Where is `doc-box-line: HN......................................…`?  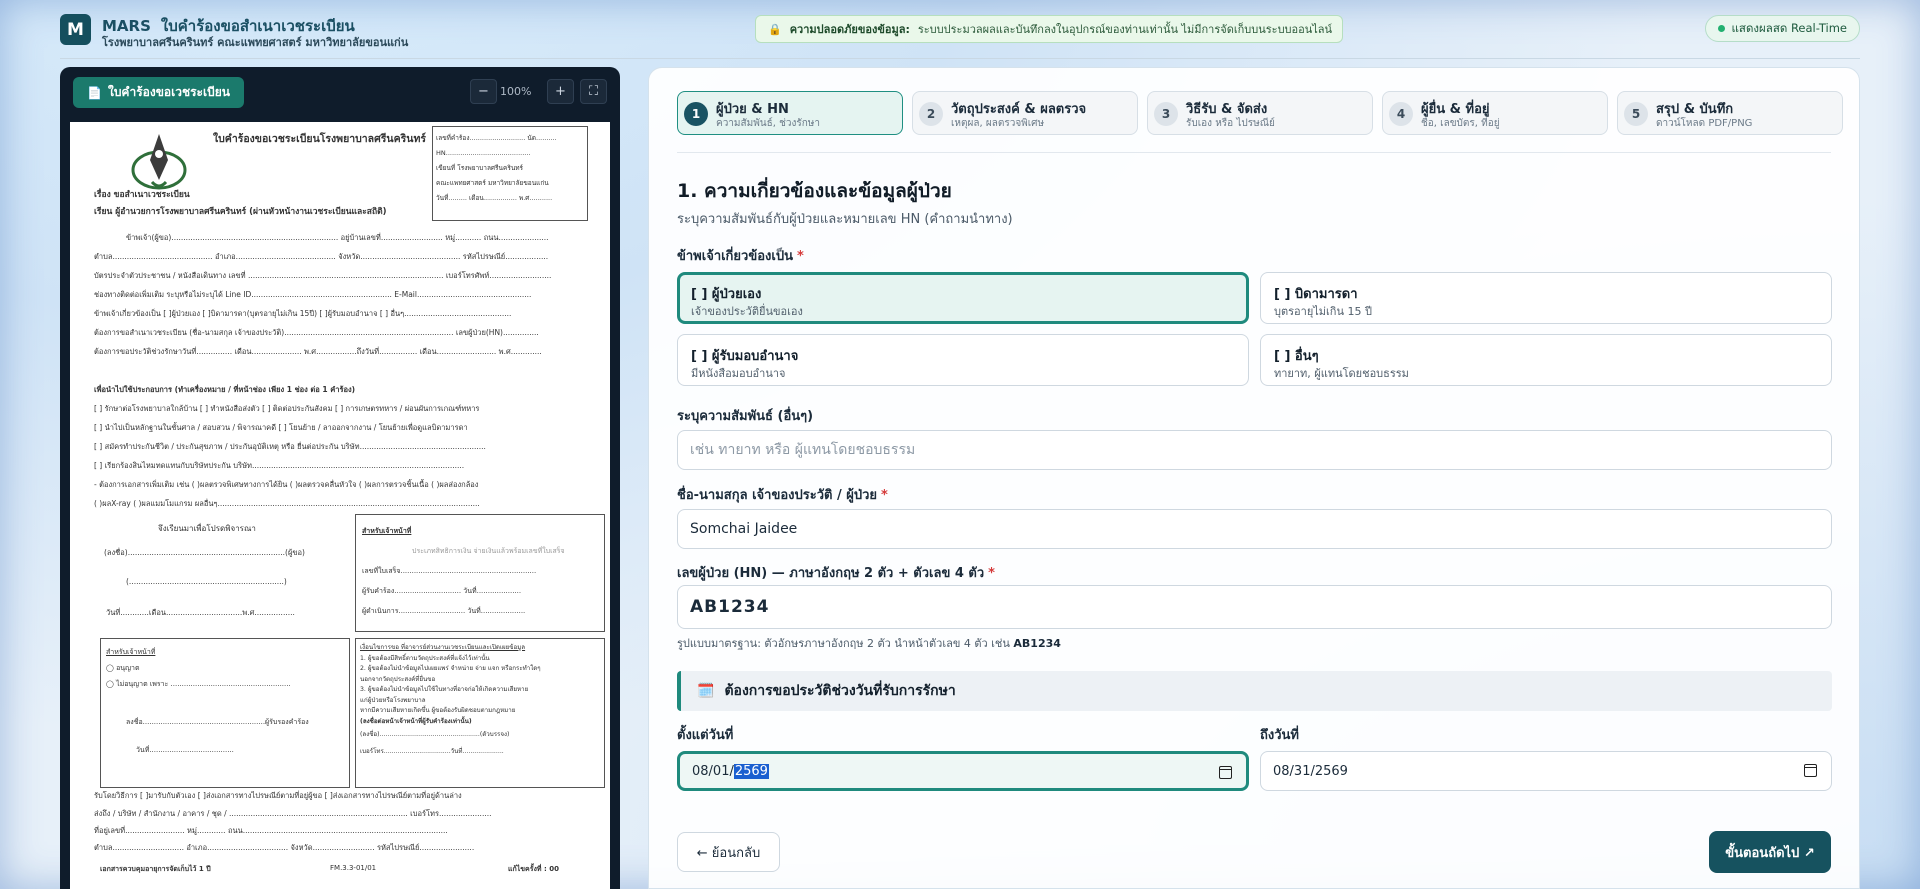 doc-box-line: HN......................................… is located at coordinates (483, 153).